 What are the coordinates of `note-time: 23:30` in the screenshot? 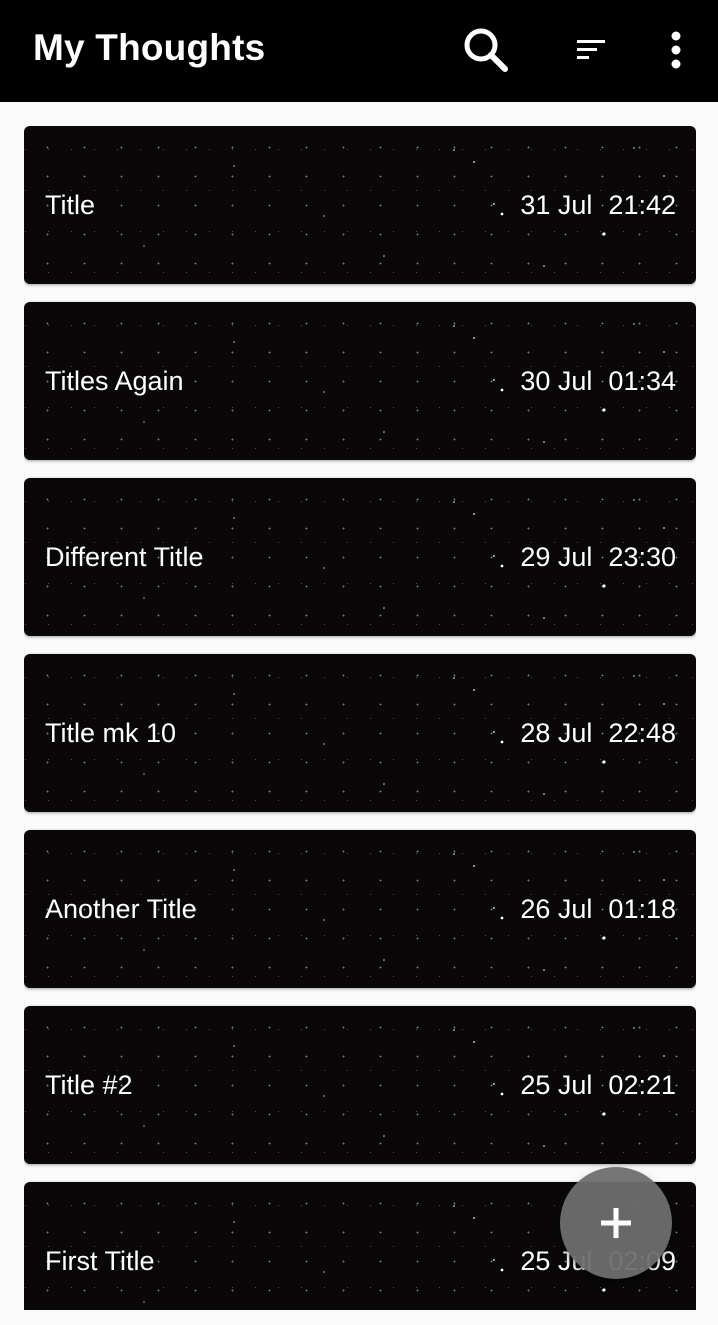 It's located at (642, 557).